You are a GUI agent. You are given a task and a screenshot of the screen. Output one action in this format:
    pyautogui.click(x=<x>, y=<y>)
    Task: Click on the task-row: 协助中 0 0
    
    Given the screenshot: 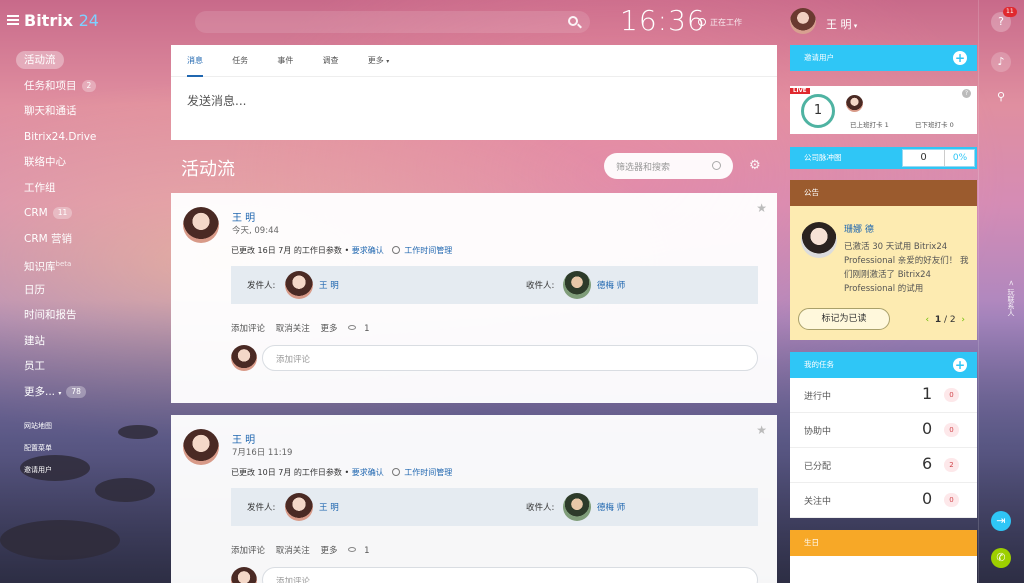 What is the action you would take?
    pyautogui.click(x=883, y=430)
    